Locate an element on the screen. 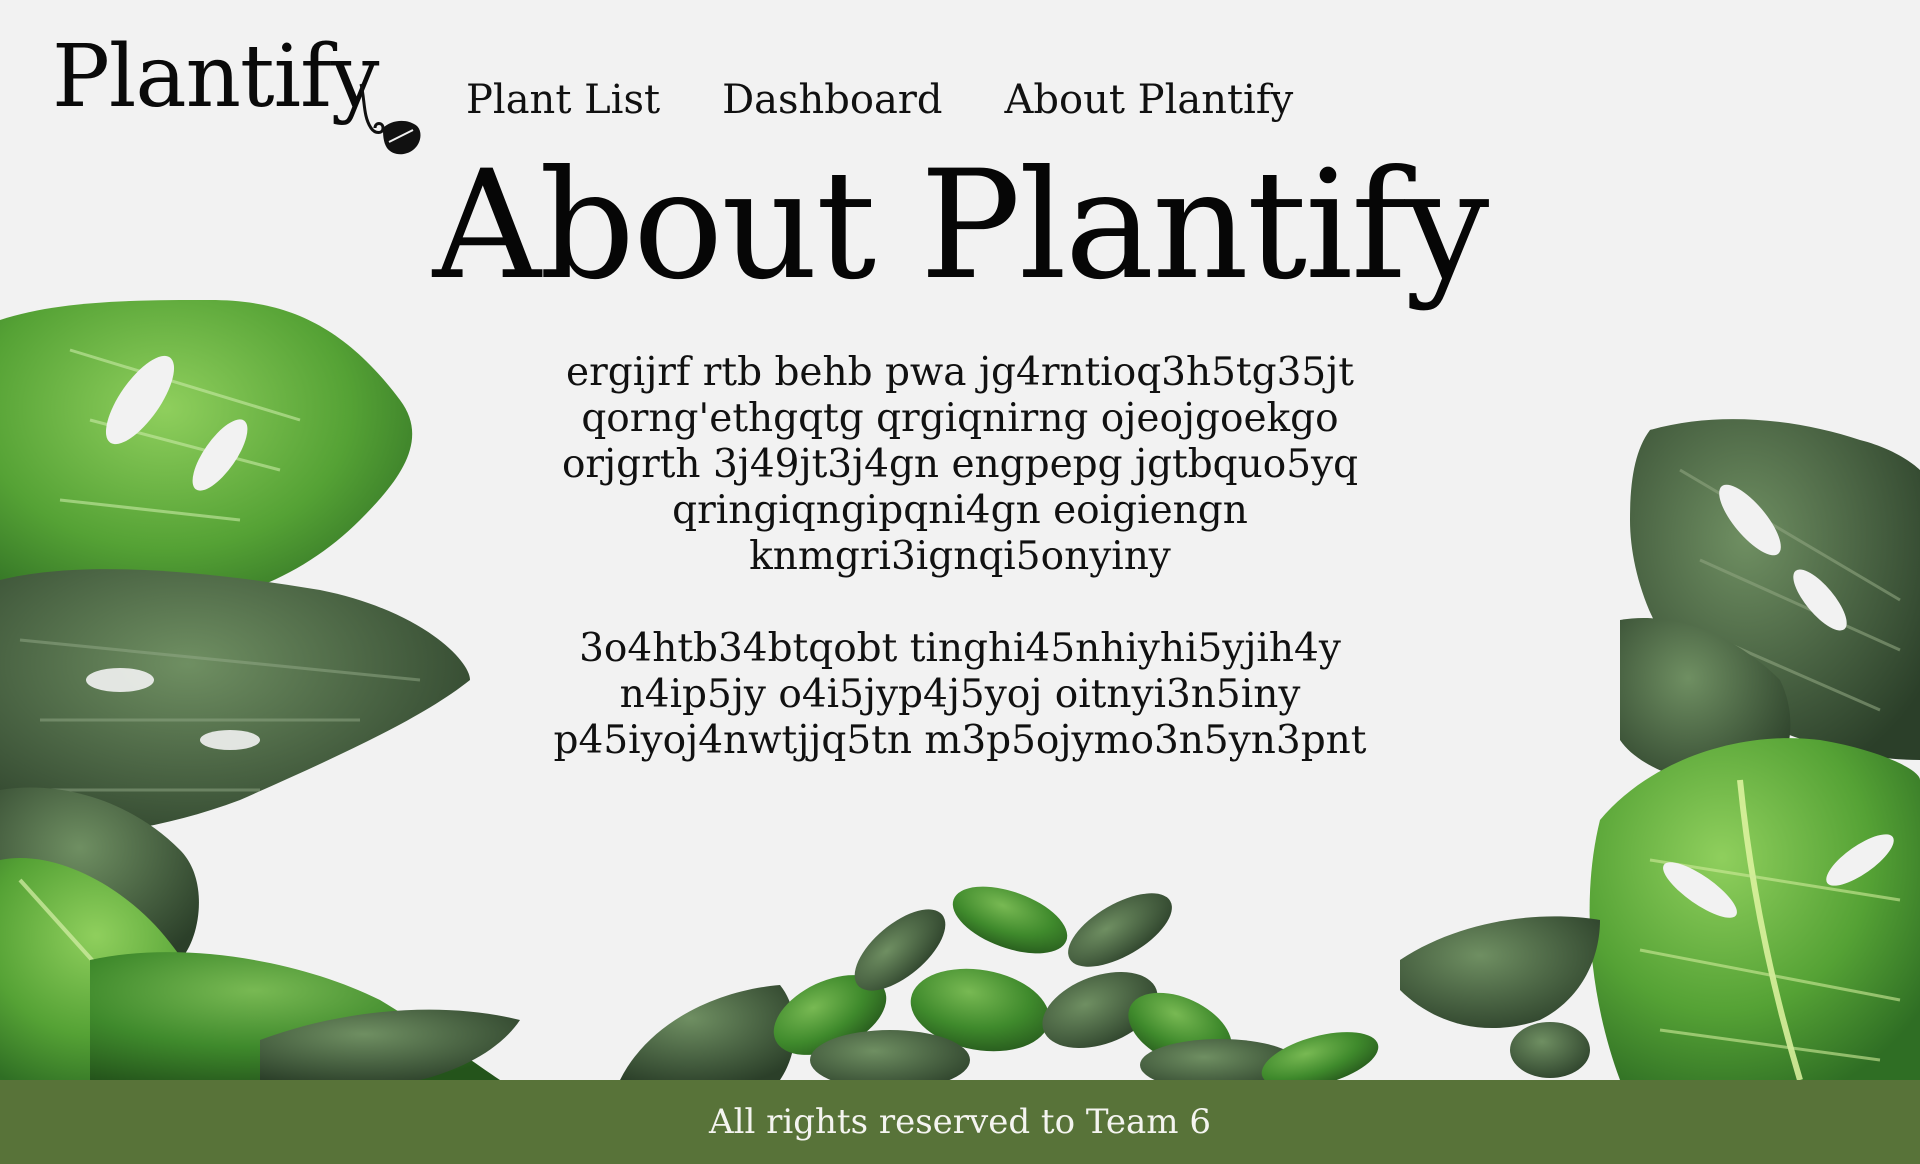 This screenshot has height=1164, width=1920. plantify-logo: Plantify is located at coordinates (239, 97).